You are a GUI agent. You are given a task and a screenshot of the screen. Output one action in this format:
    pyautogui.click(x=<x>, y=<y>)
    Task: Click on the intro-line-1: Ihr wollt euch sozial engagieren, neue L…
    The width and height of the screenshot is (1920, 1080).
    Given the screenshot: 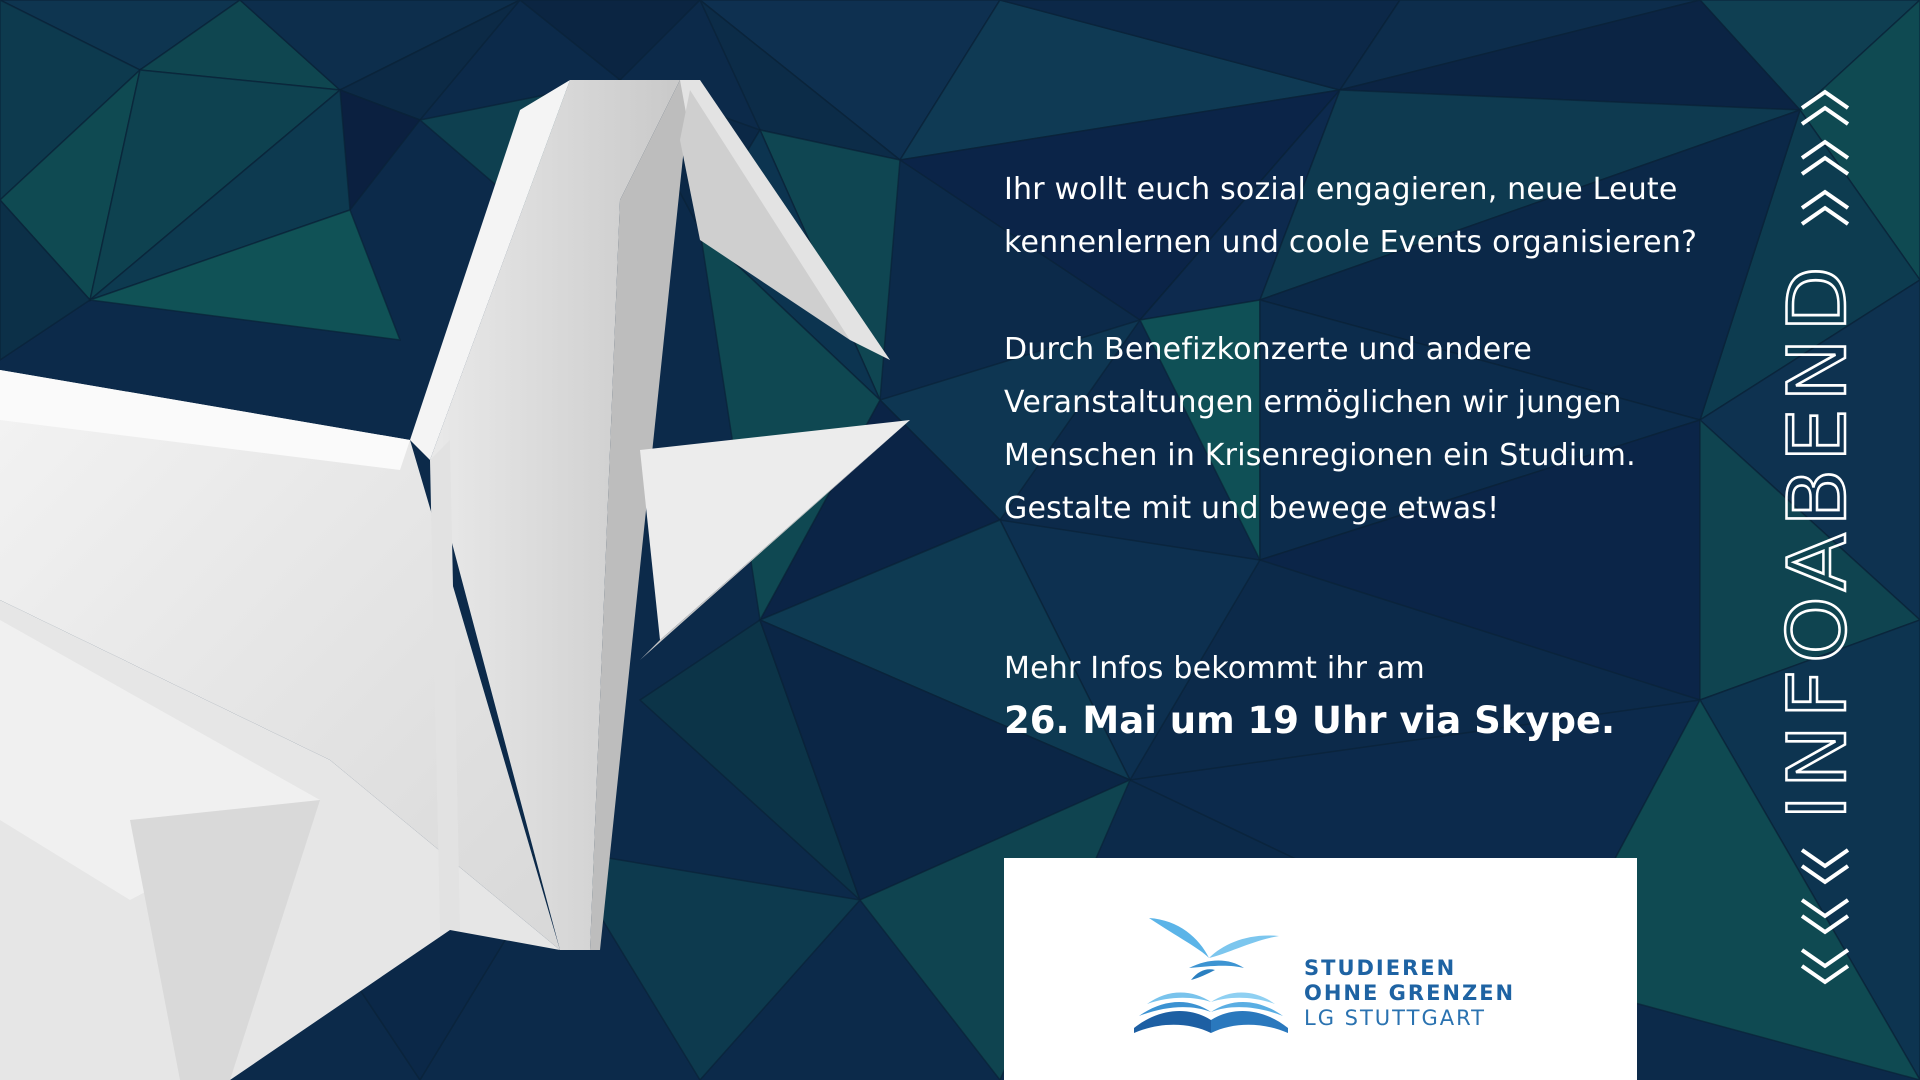 What is the action you would take?
    pyautogui.click(x=1341, y=189)
    